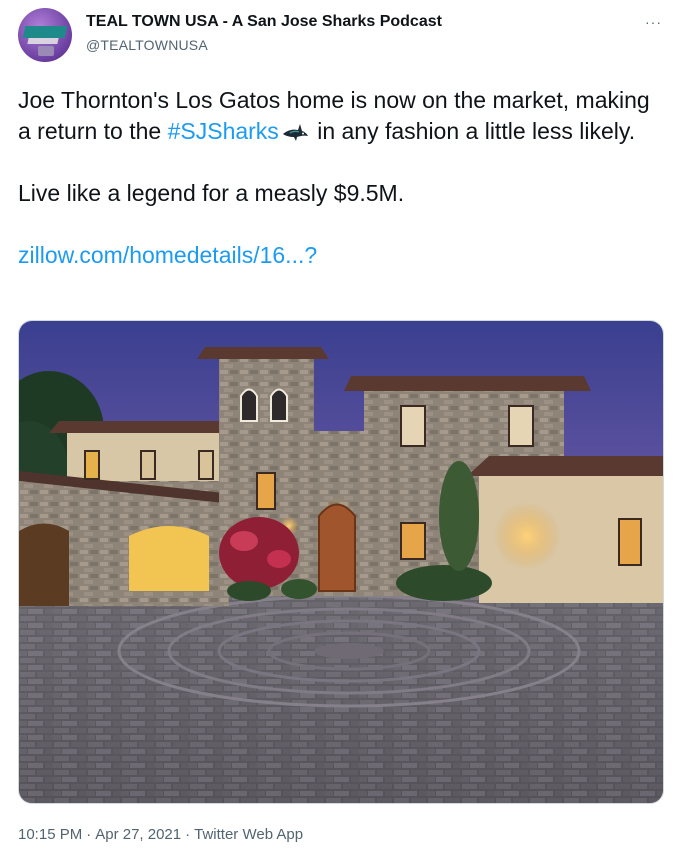 This screenshot has width=680, height=866. I want to click on tweet-paragraph-2: Live like a legend for a measly $9.5M., so click(211, 193).